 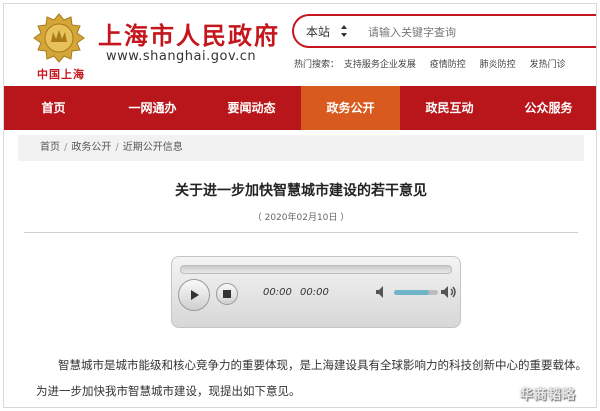 I want to click on play-icon, so click(x=195, y=295).